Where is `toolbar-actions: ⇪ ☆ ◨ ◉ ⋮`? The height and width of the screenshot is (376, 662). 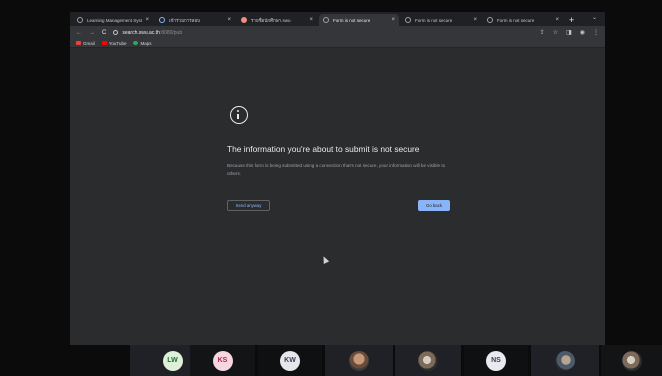 toolbar-actions: ⇪ ☆ ◨ ◉ ⋮ is located at coordinates (569, 32).